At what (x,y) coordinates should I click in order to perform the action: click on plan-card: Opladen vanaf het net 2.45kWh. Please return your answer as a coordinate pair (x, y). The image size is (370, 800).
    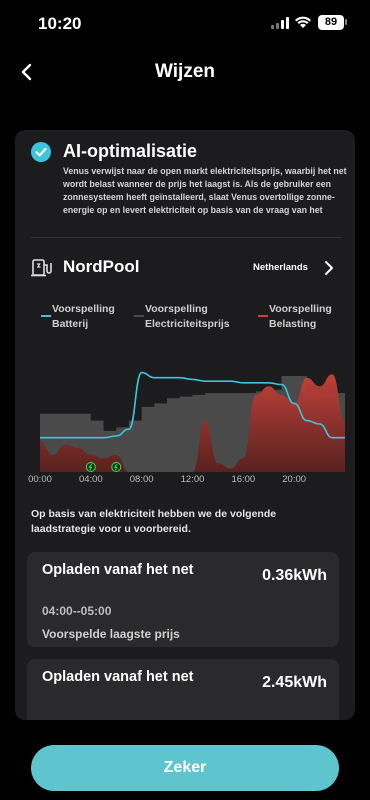
    Looking at the image, I should click on (183, 689).